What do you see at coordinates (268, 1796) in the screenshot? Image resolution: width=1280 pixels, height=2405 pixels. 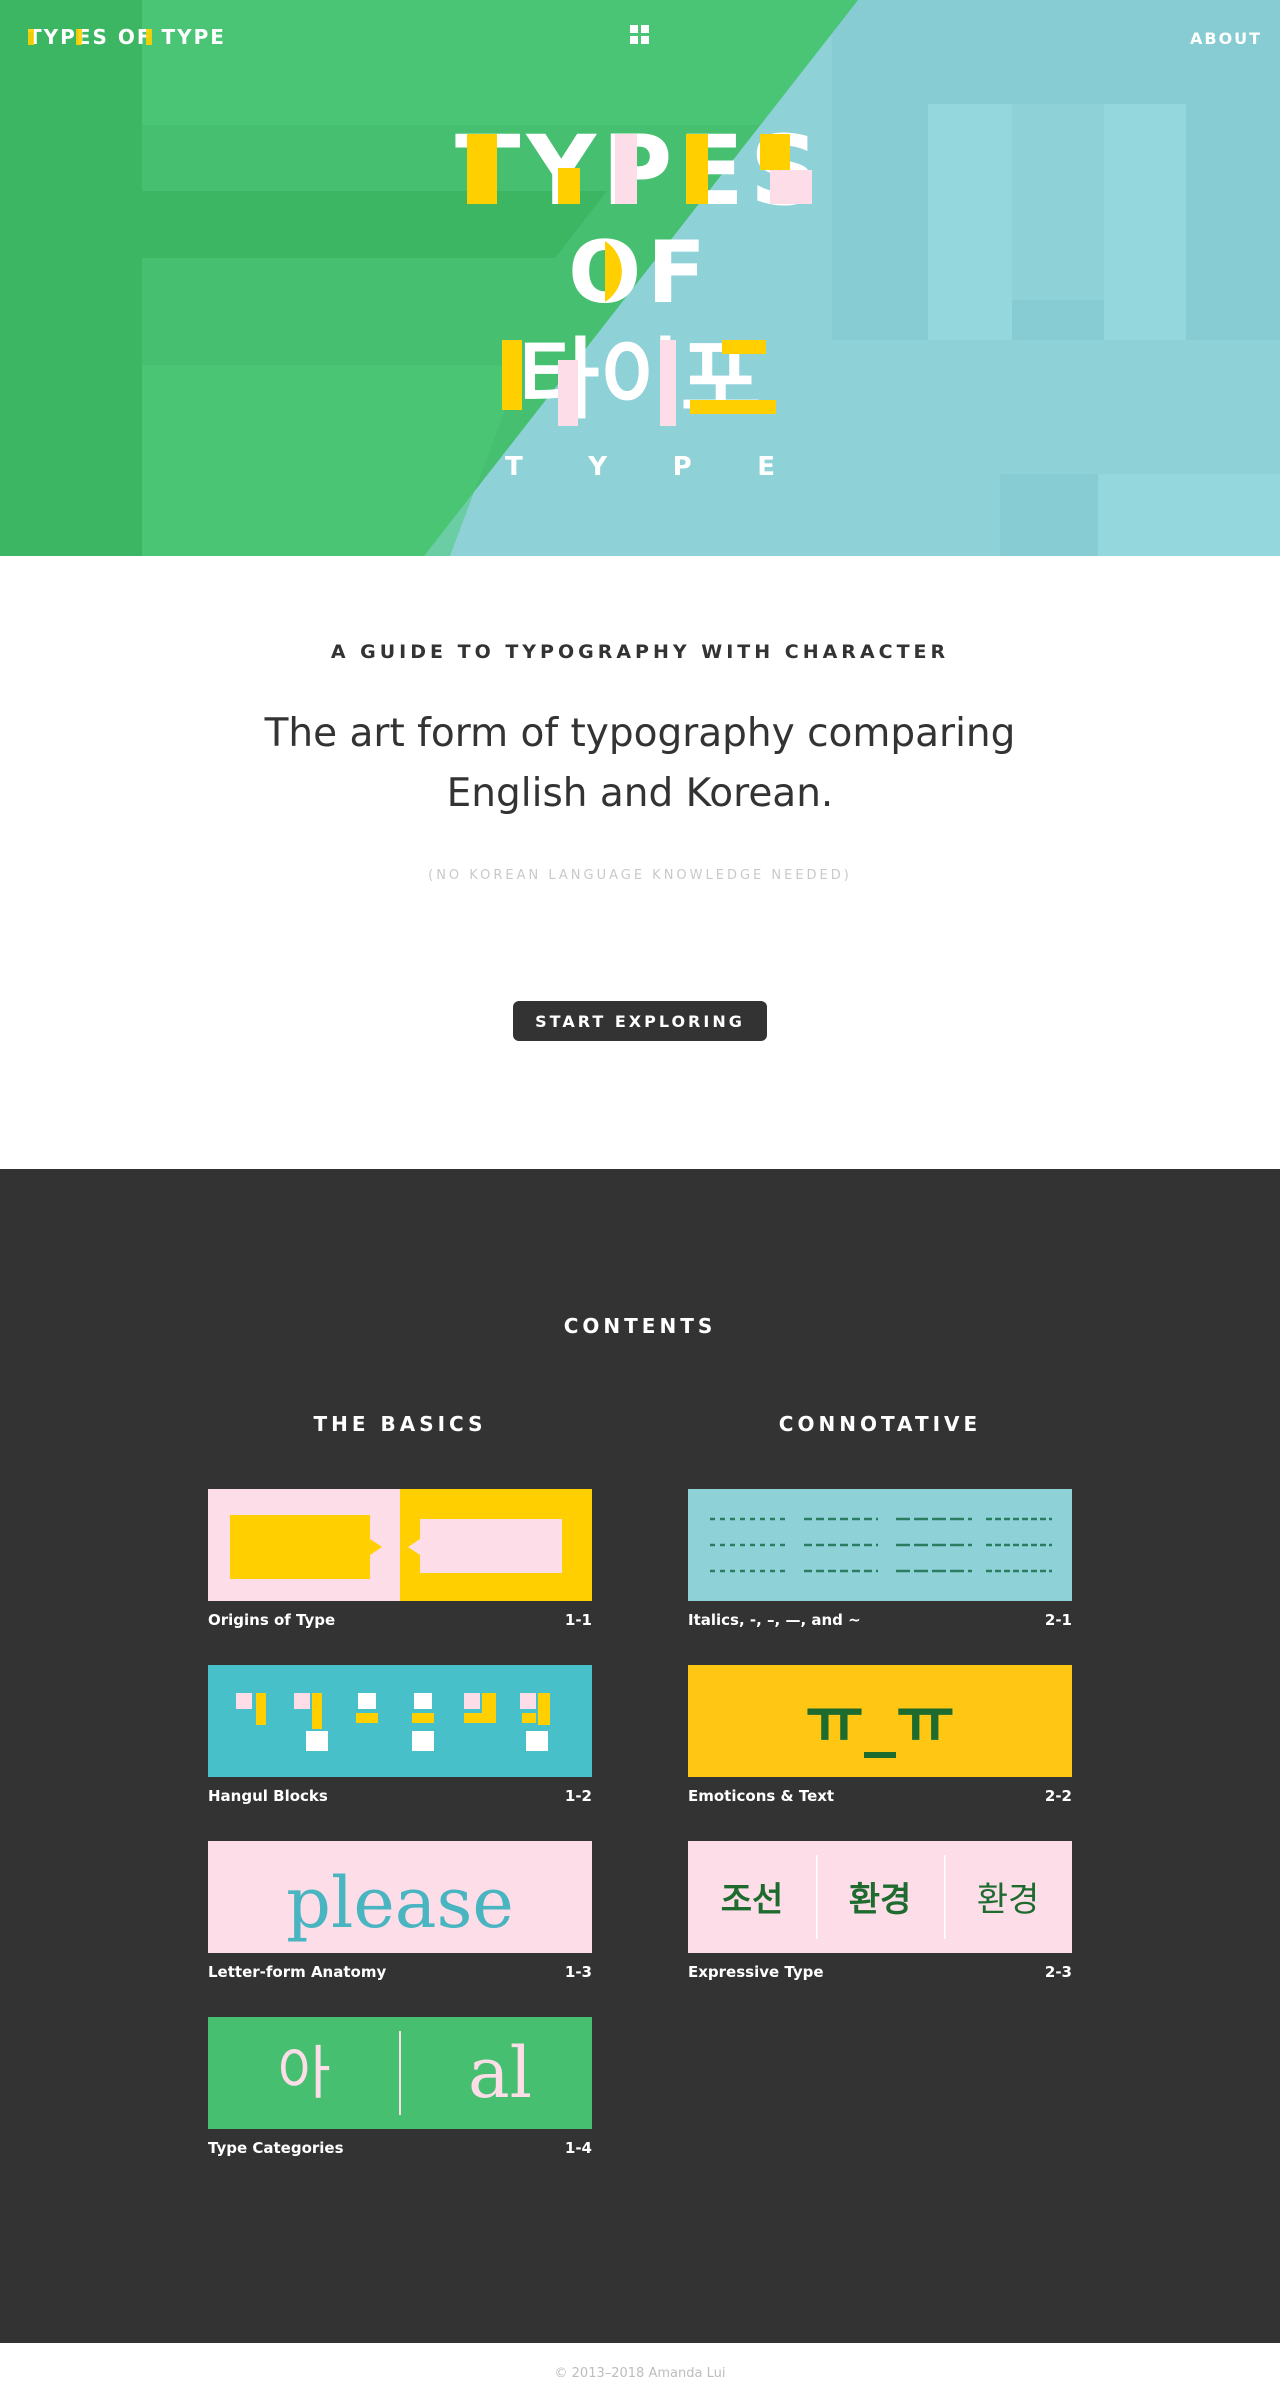 I see `chapter-title: Hangul Blocks` at bounding box center [268, 1796].